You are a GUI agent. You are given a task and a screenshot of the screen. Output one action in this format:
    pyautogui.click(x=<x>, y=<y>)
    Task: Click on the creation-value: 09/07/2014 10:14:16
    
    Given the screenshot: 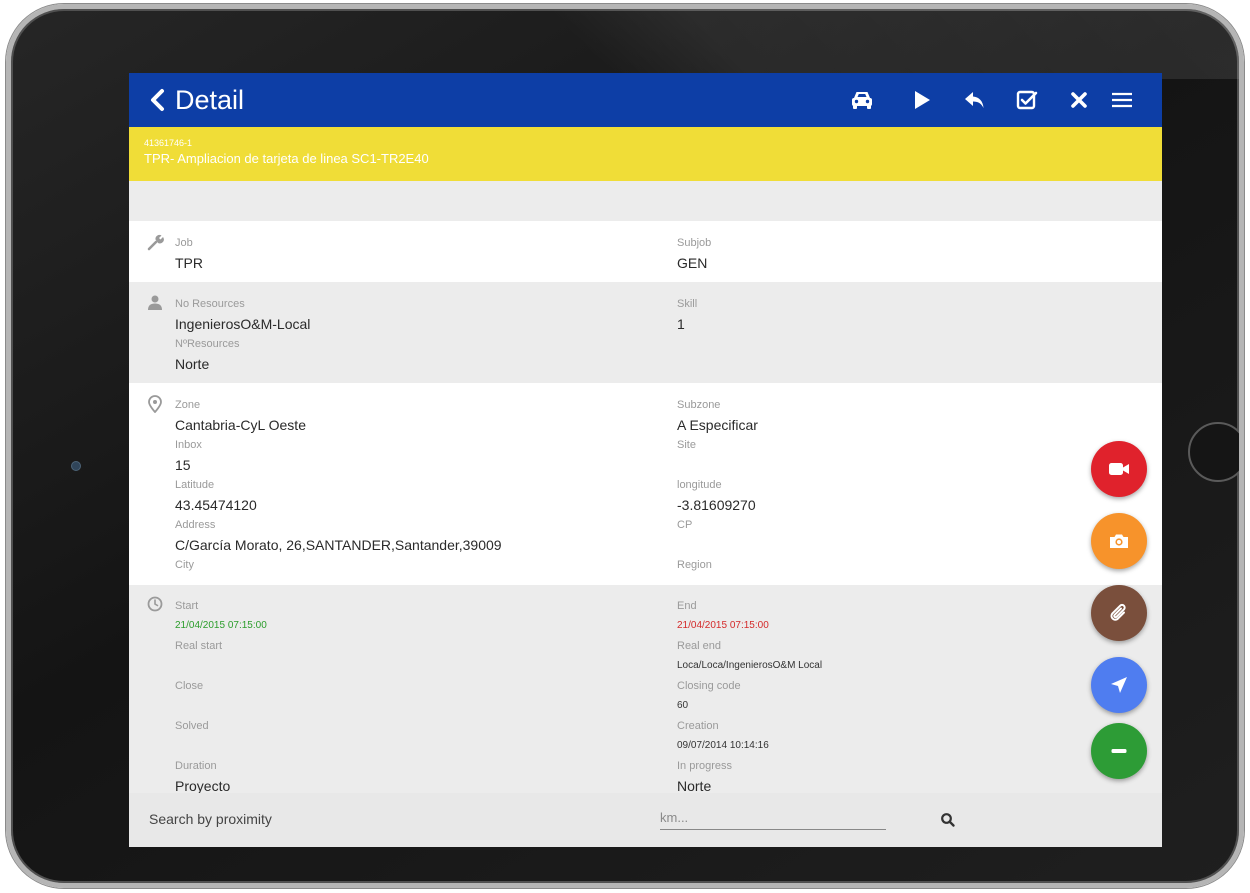 What is the action you would take?
    pyautogui.click(x=723, y=745)
    